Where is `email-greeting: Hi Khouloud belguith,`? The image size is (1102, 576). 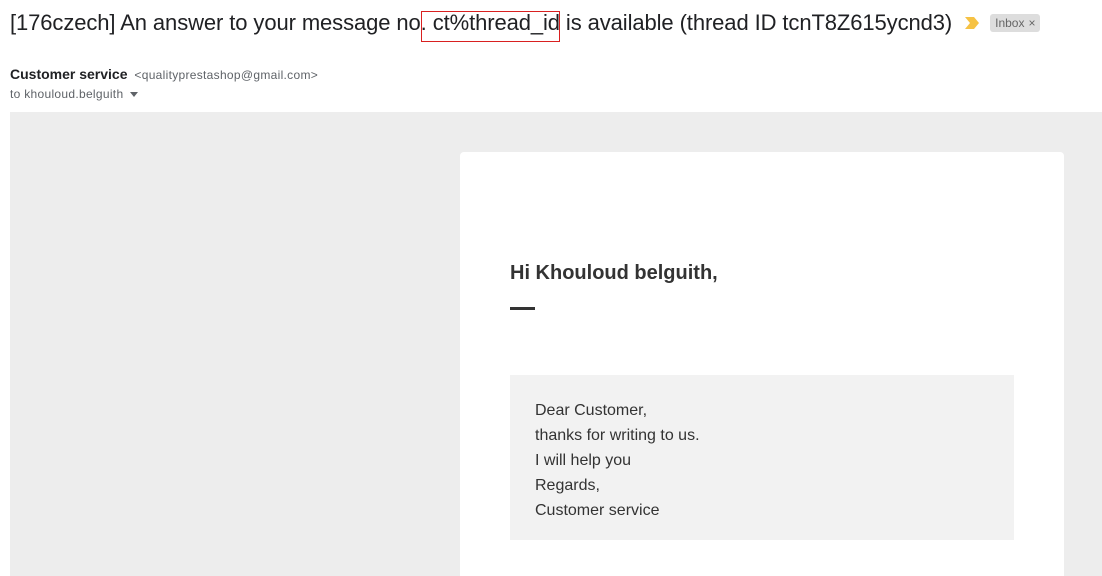 email-greeting: Hi Khouloud belguith, is located at coordinates (614, 273).